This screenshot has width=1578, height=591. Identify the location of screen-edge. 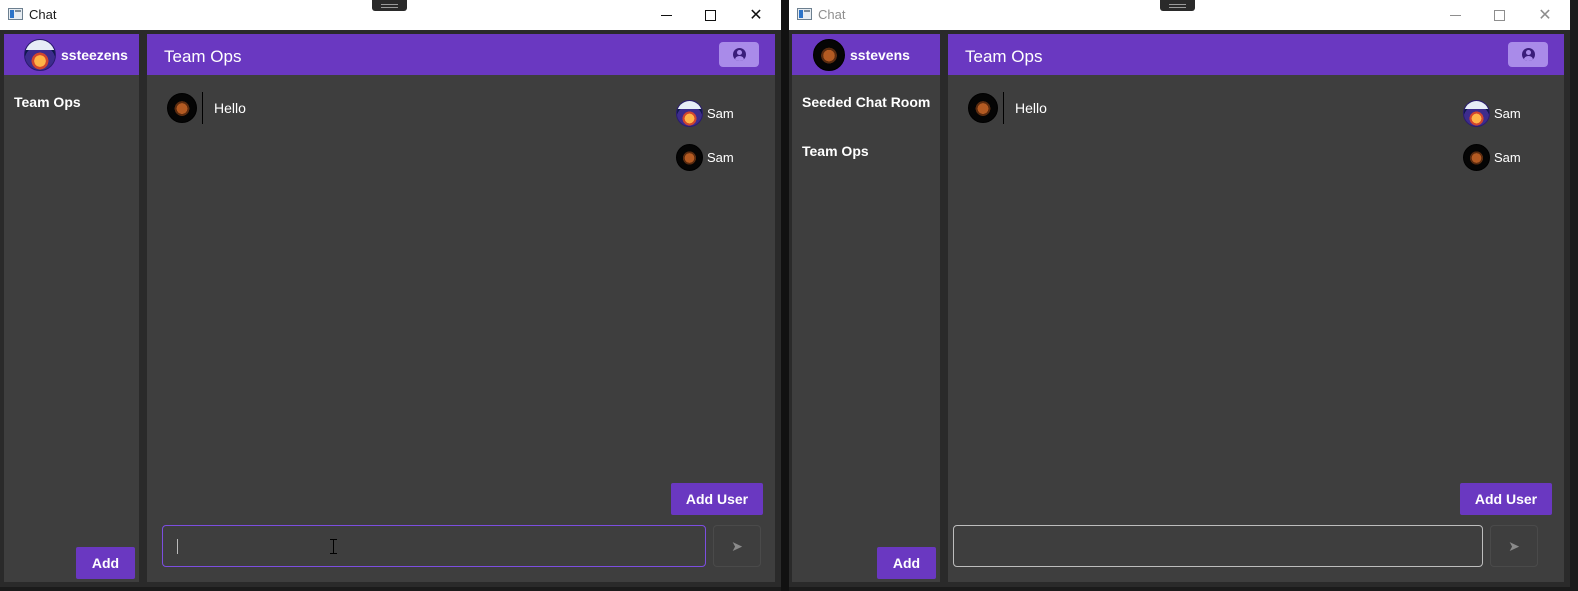
(1574, 295).